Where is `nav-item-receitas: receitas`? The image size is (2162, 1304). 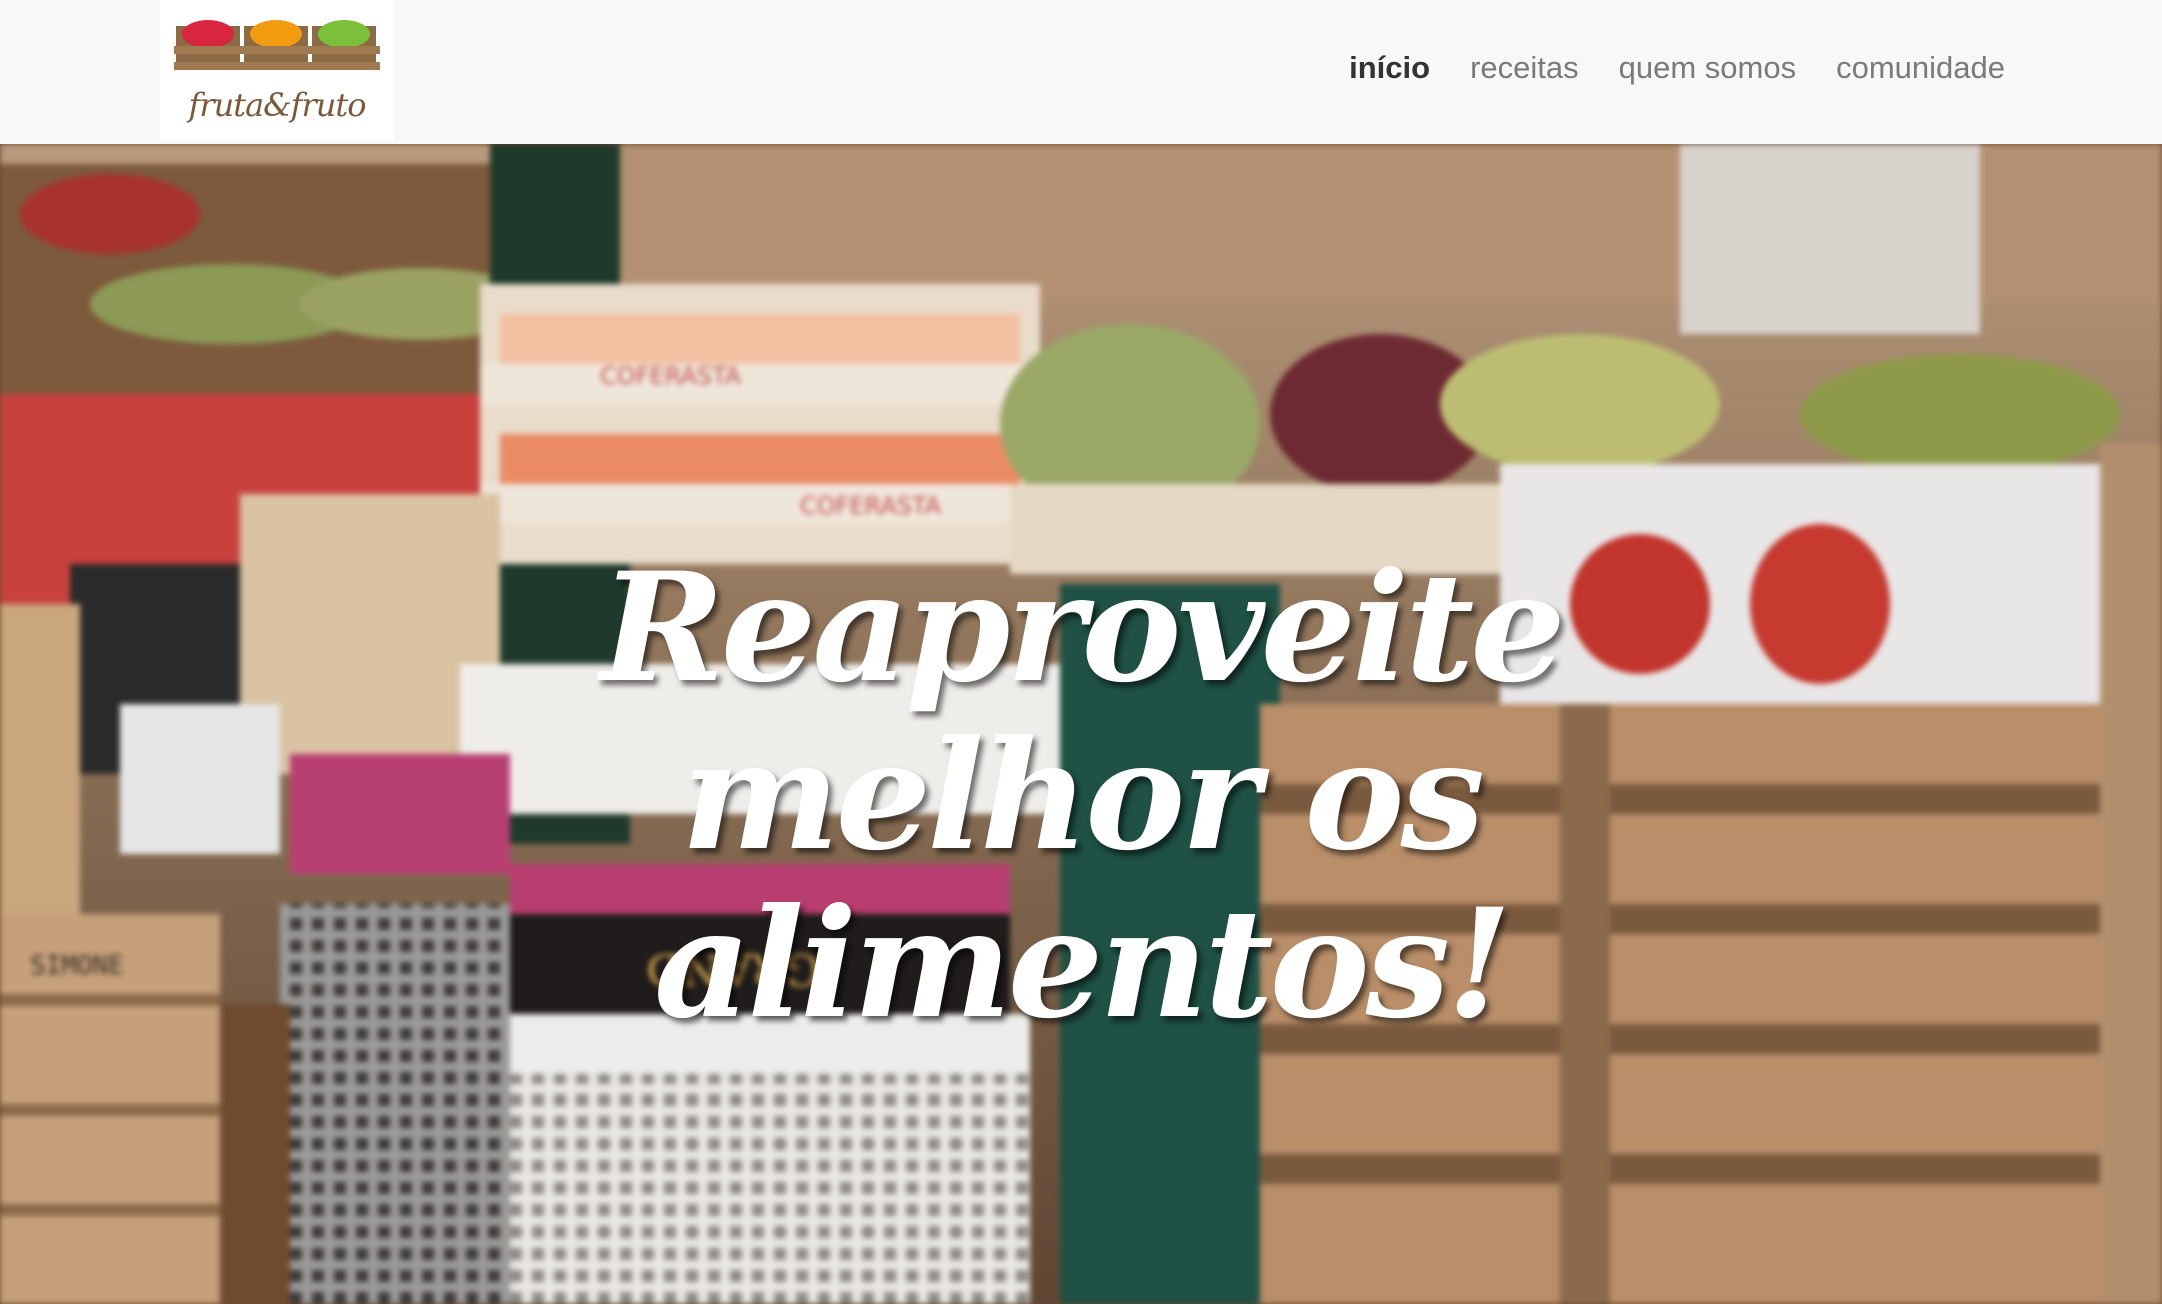 nav-item-receitas: receitas is located at coordinates (1524, 68).